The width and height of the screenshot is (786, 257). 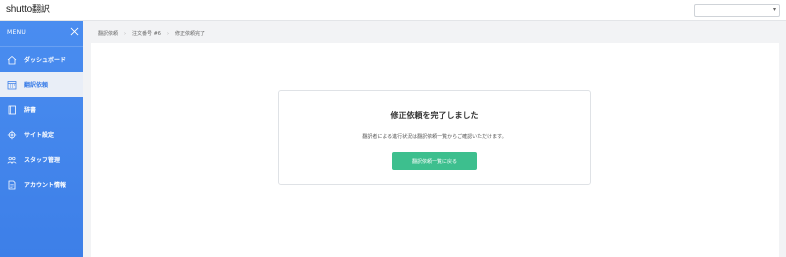 I want to click on logo-brand: shutto, so click(x=19, y=9).